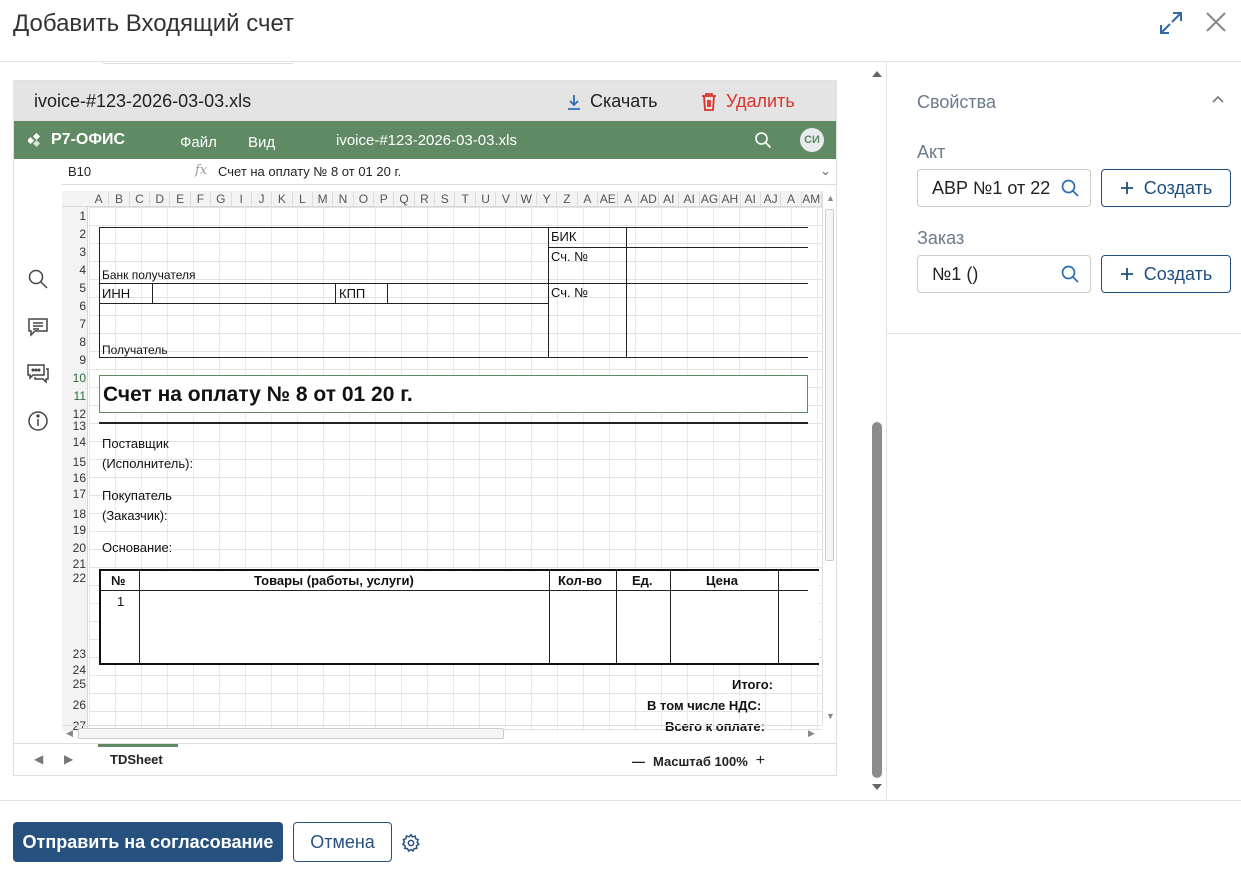 The width and height of the screenshot is (1241, 873). Describe the element at coordinates (282, 199) in the screenshot. I see `column-header: K` at that location.